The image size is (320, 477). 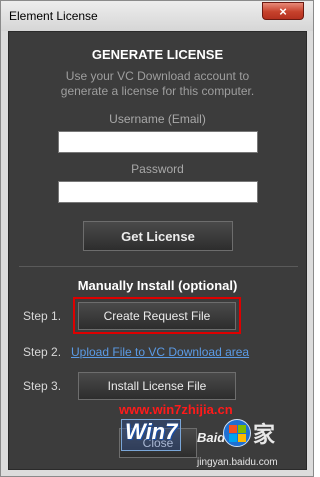 What do you see at coordinates (42, 316) in the screenshot?
I see `step1-label: Step 1.` at bounding box center [42, 316].